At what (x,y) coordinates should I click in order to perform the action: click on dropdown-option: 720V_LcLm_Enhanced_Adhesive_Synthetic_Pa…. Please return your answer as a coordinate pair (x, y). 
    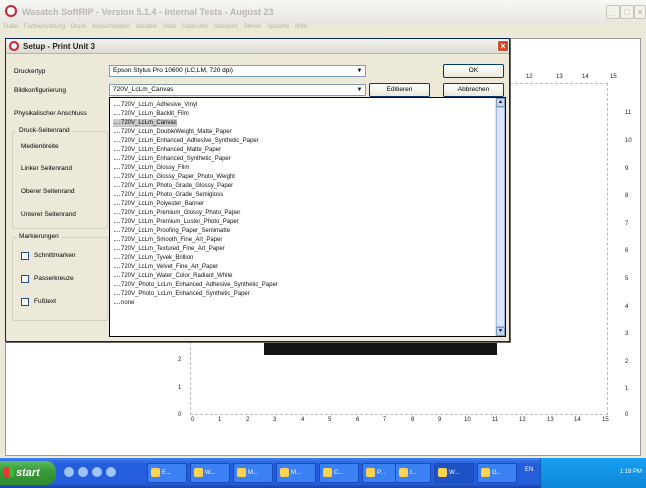
    Looking at the image, I should click on (186, 141).